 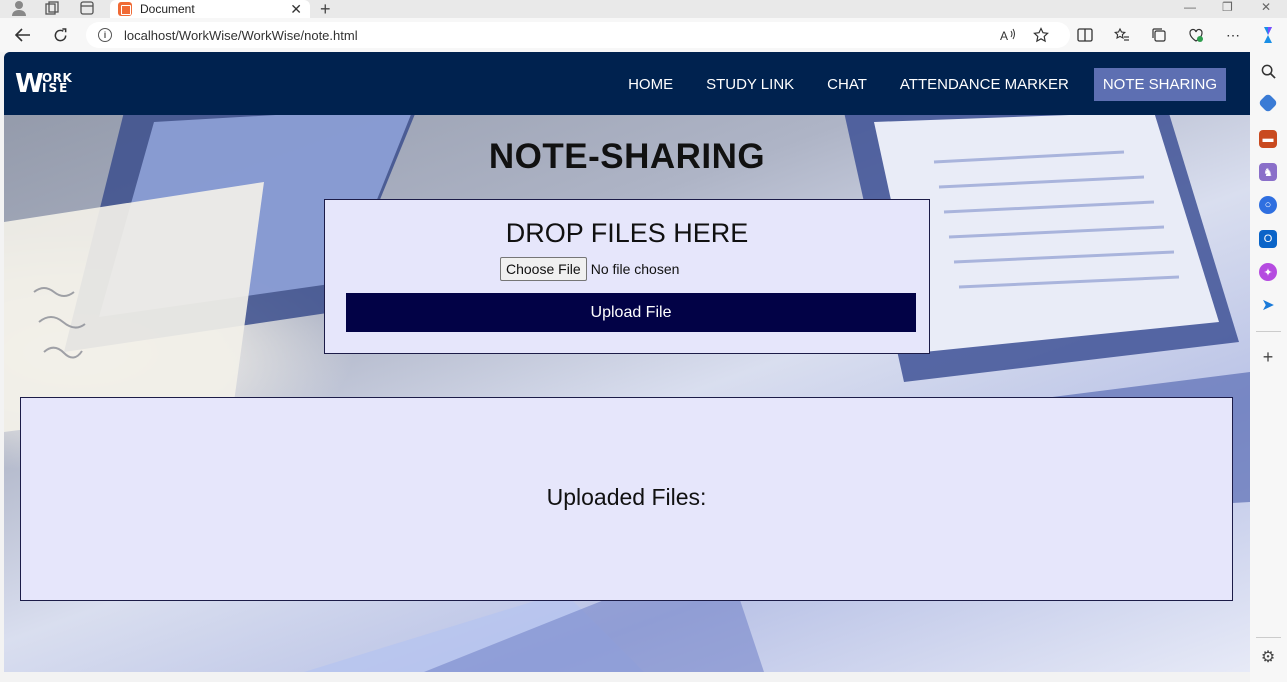 I want to click on read-aloud-icon: A, so click(x=1008, y=35).